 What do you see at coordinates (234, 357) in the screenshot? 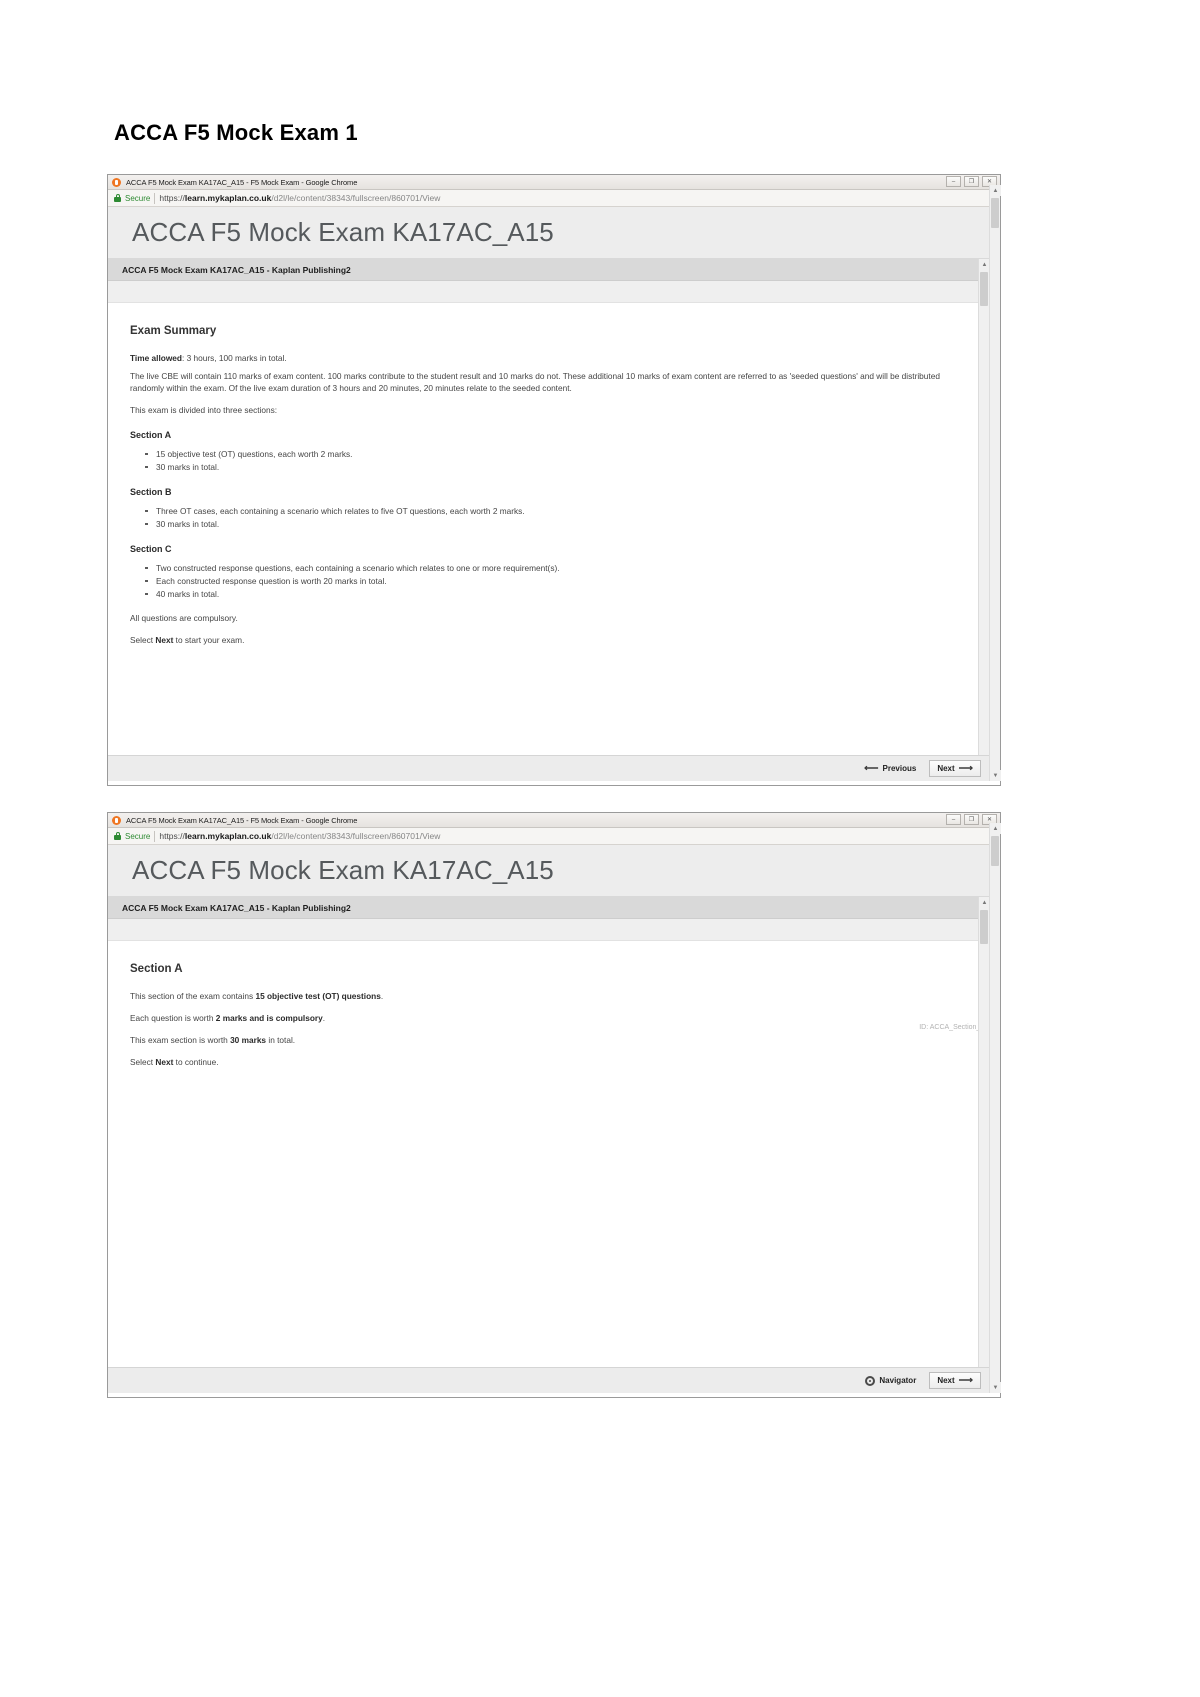
I see `time-allowed-value: : 3 hours, 100 marks in total.` at bounding box center [234, 357].